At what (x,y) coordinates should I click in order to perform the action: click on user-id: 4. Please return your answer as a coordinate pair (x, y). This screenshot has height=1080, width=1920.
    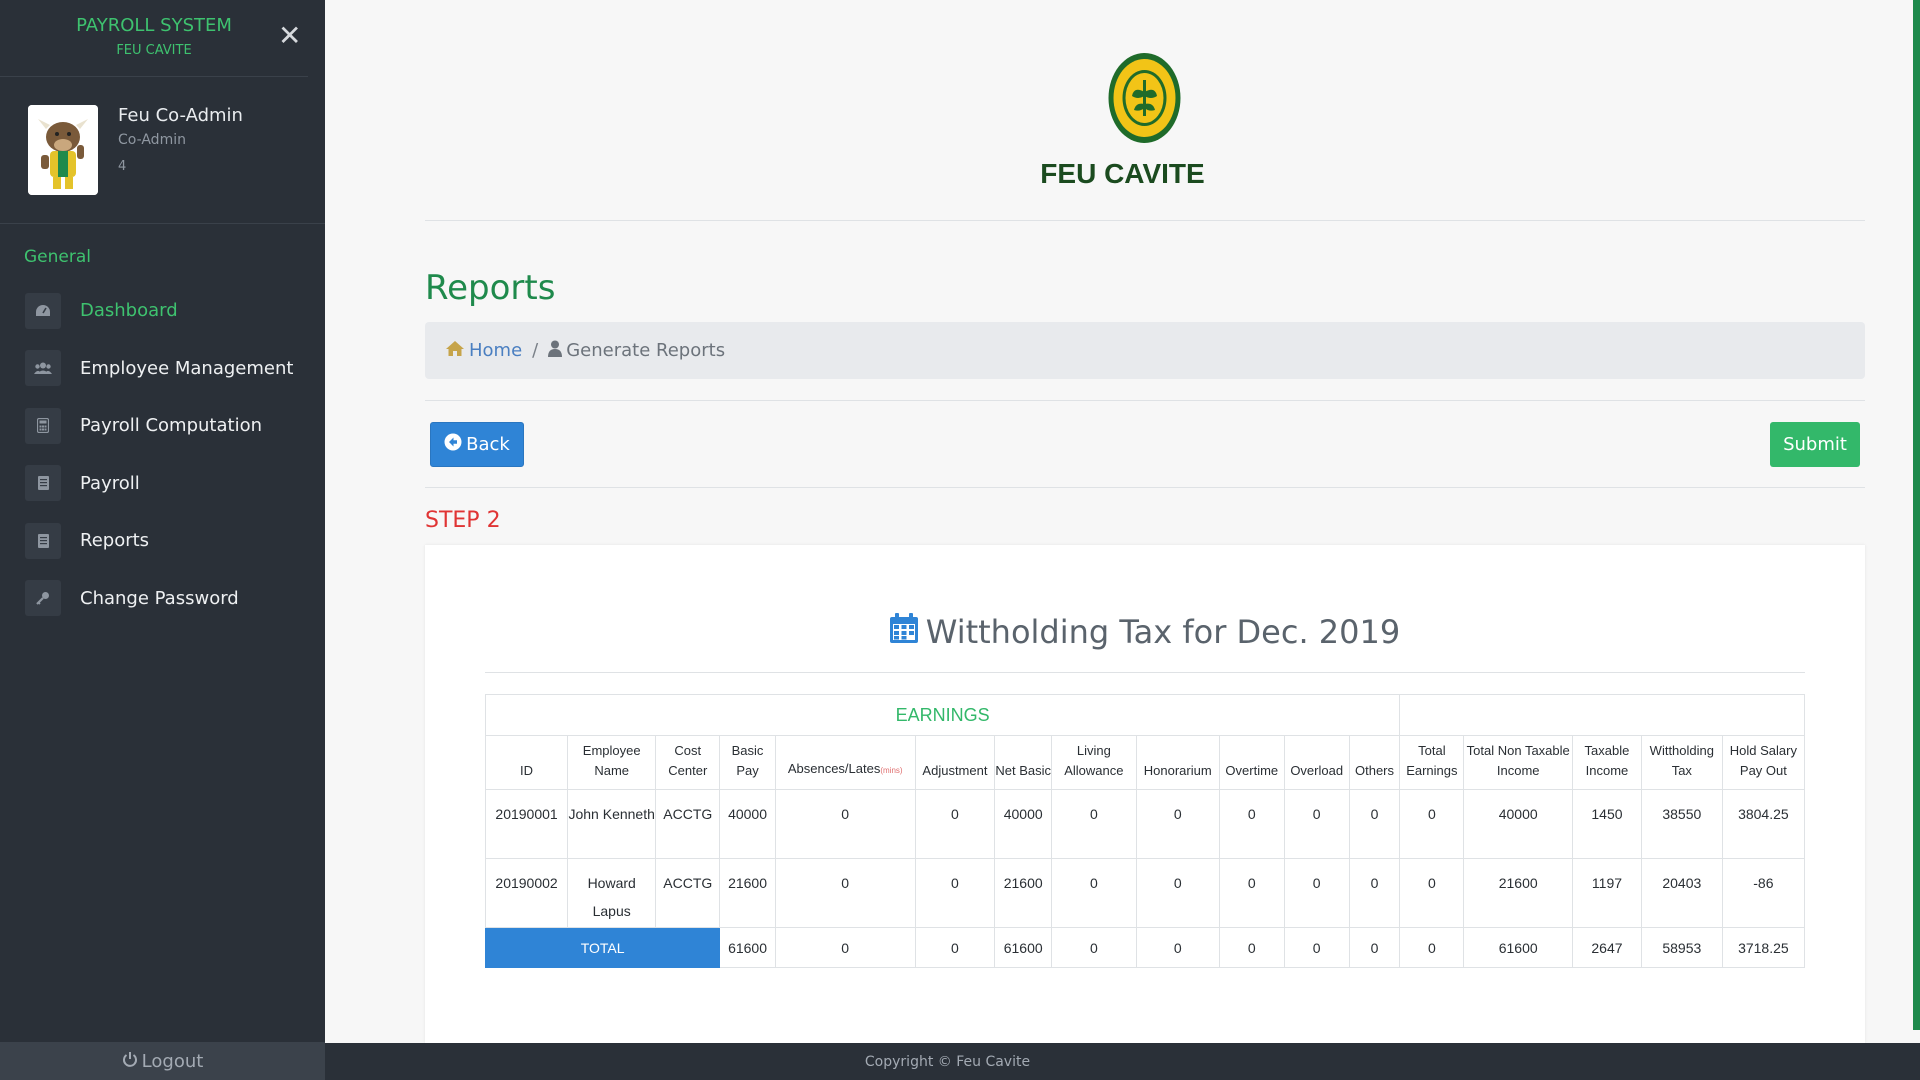
    Looking at the image, I should click on (122, 166).